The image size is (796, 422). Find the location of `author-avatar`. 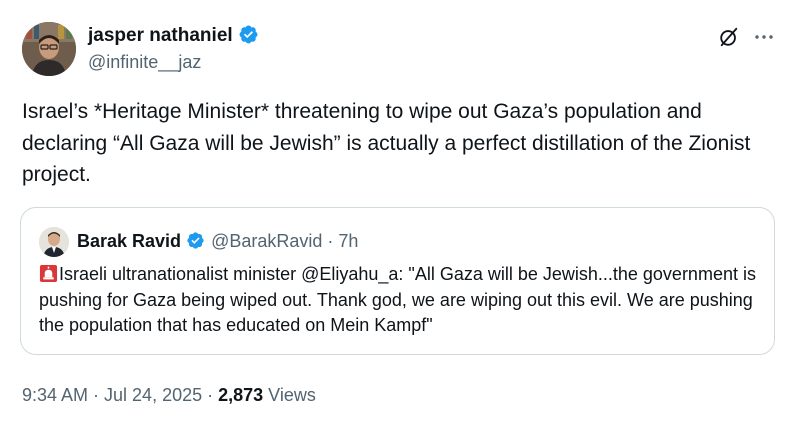

author-avatar is located at coordinates (49, 49).